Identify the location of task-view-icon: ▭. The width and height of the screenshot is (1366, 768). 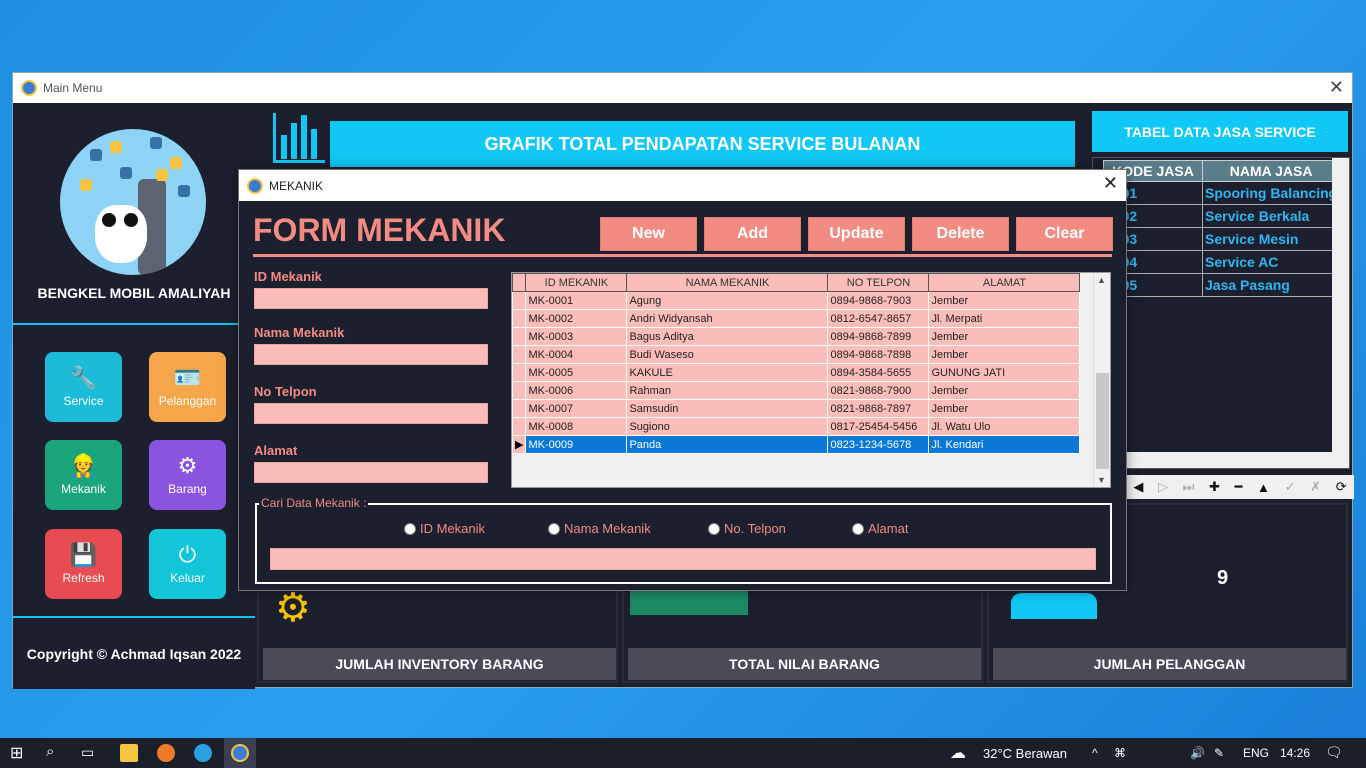
(90, 753).